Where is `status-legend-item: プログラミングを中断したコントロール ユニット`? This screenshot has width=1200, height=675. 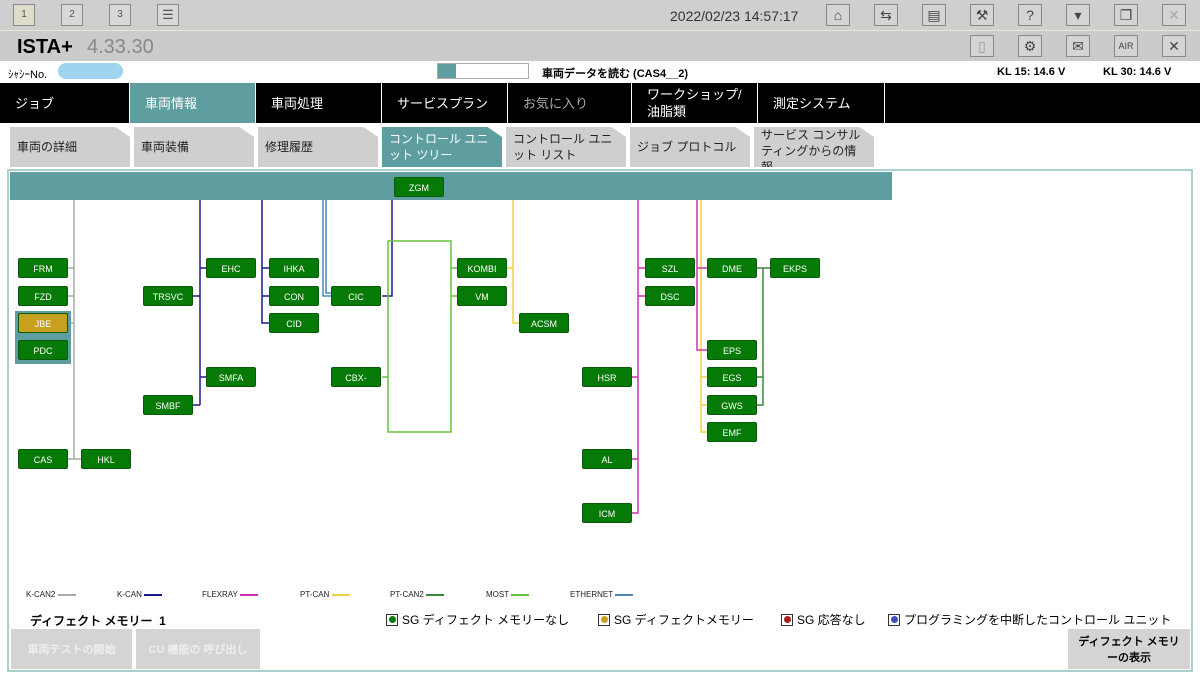 status-legend-item: プログラミングを中断したコントロール ユニット is located at coordinates (1029, 619).